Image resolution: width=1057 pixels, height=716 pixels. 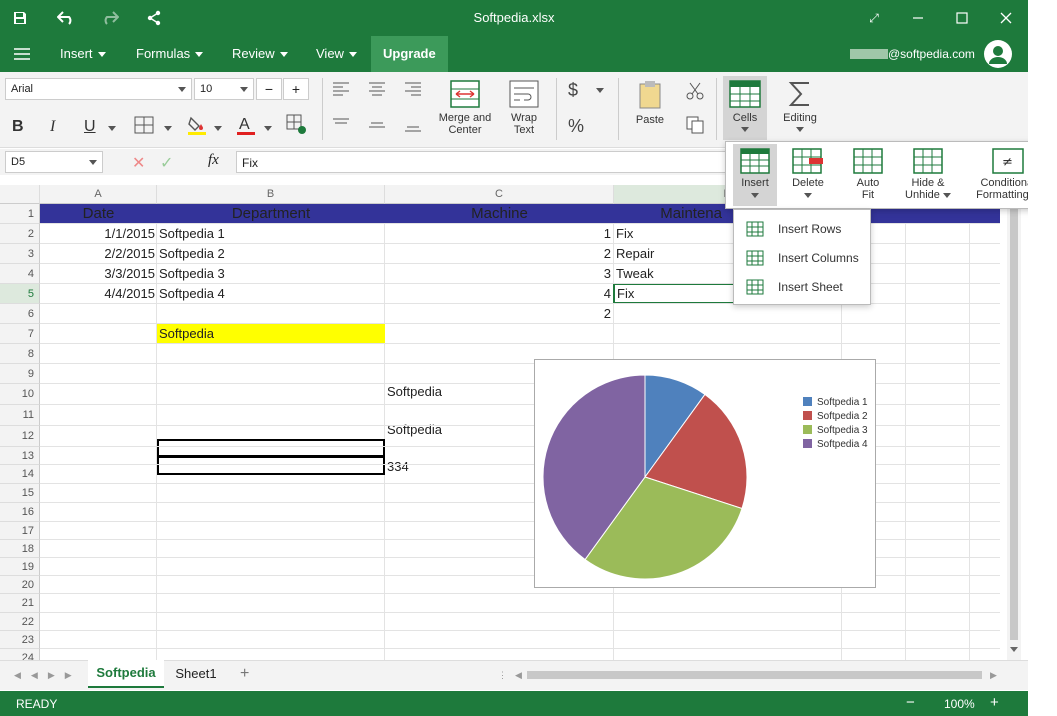 What do you see at coordinates (20, 640) in the screenshot?
I see `row-header-23: 23` at bounding box center [20, 640].